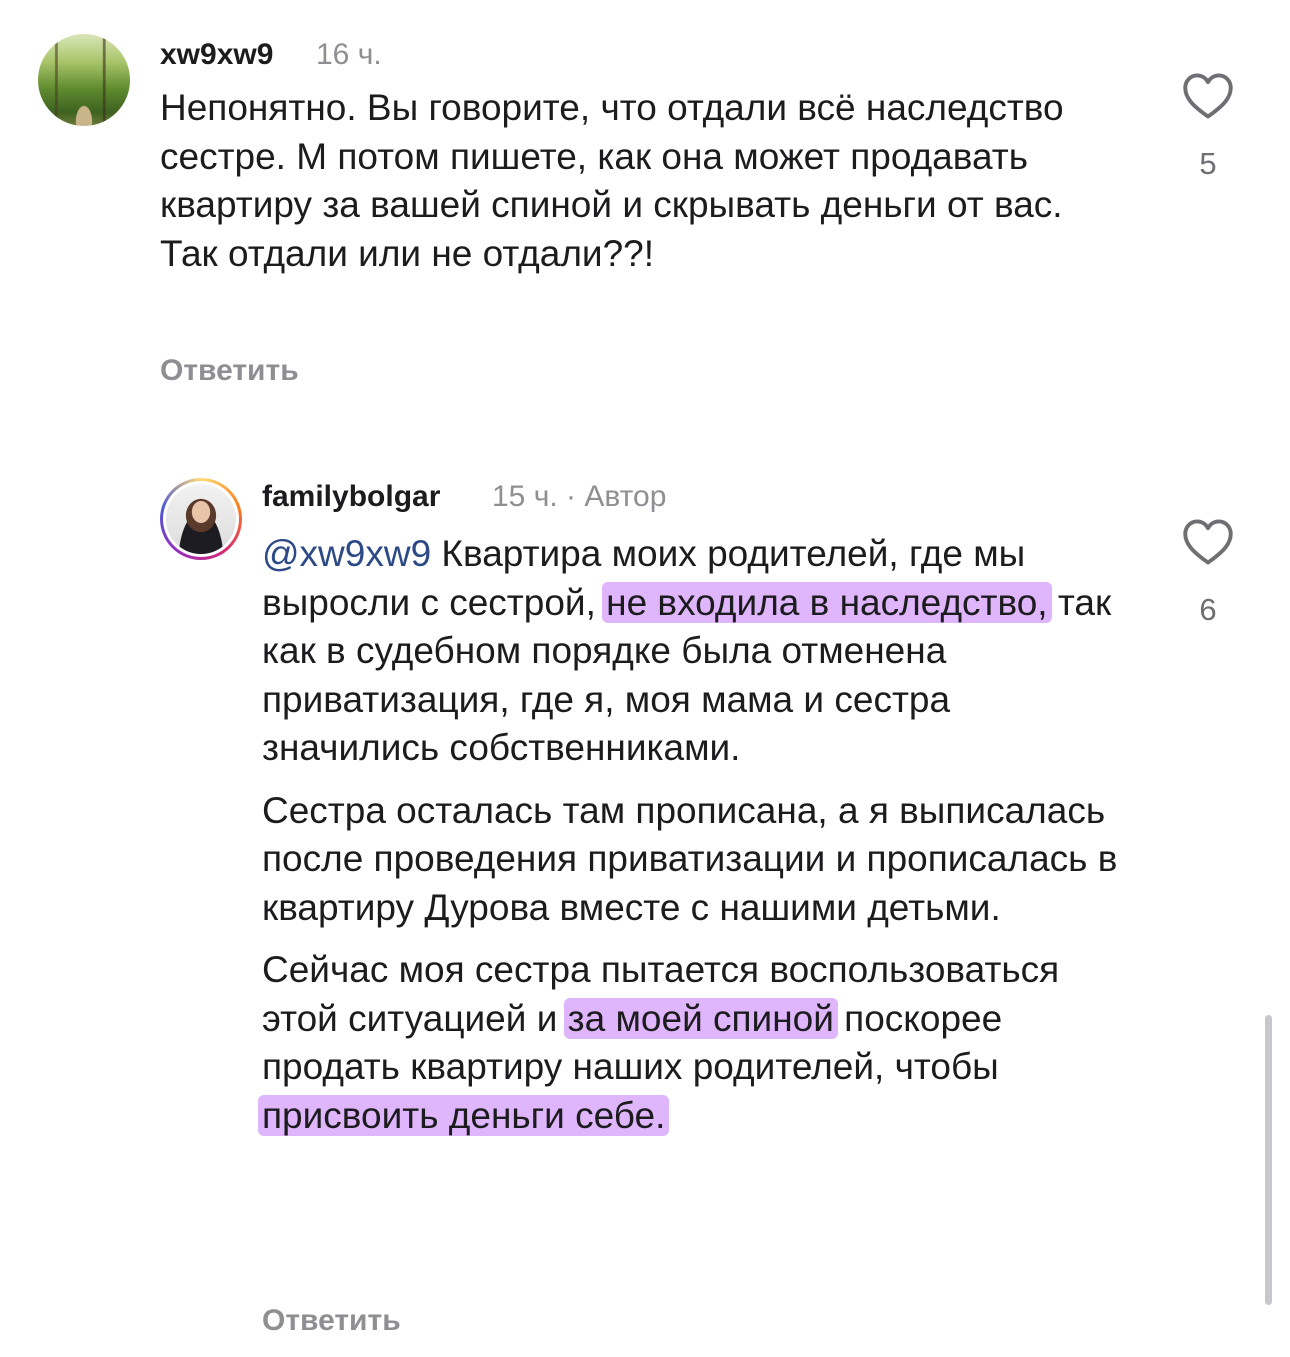 Image resolution: width=1290 pixels, height=1357 pixels. Describe the element at coordinates (1208, 163) in the screenshot. I see `like-count: 5` at that location.